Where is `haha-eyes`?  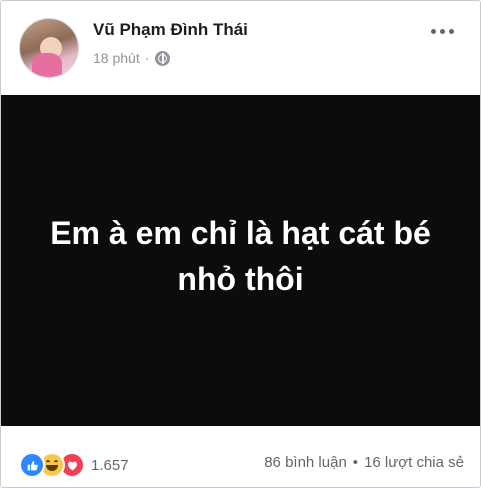 haha-eyes is located at coordinates (52, 462).